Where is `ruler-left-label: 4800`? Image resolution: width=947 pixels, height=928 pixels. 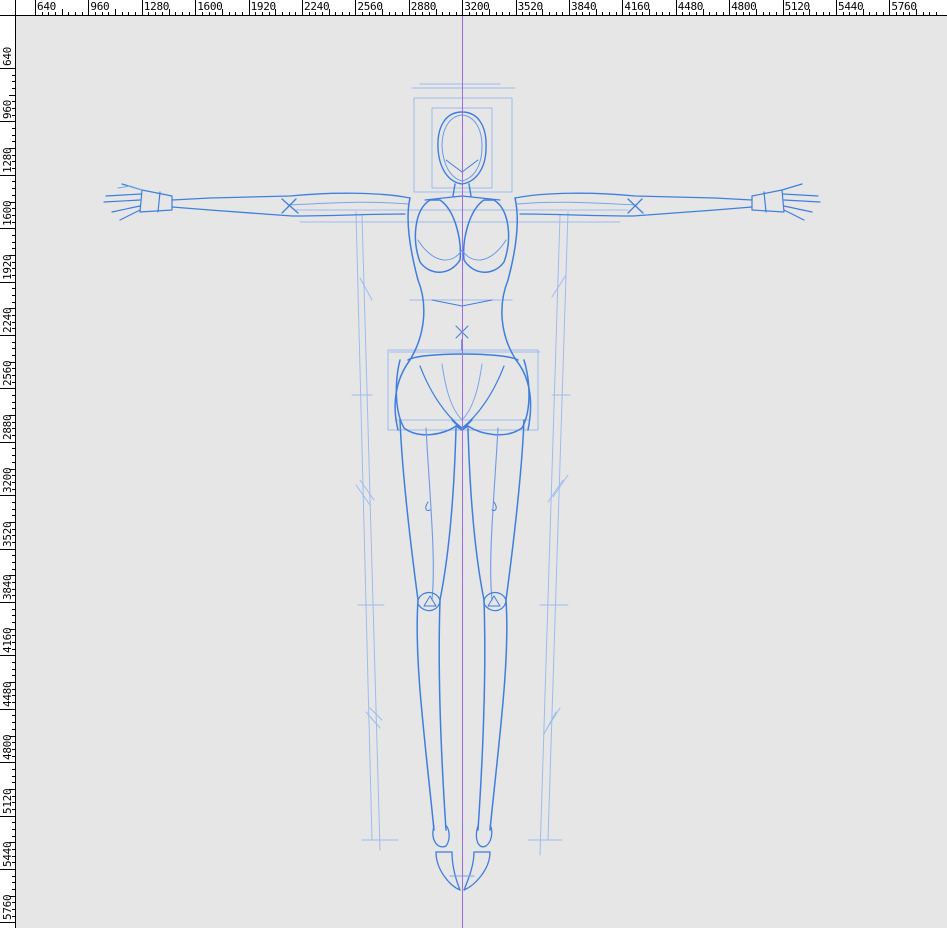
ruler-left-label: 4800 is located at coordinates (7, 747).